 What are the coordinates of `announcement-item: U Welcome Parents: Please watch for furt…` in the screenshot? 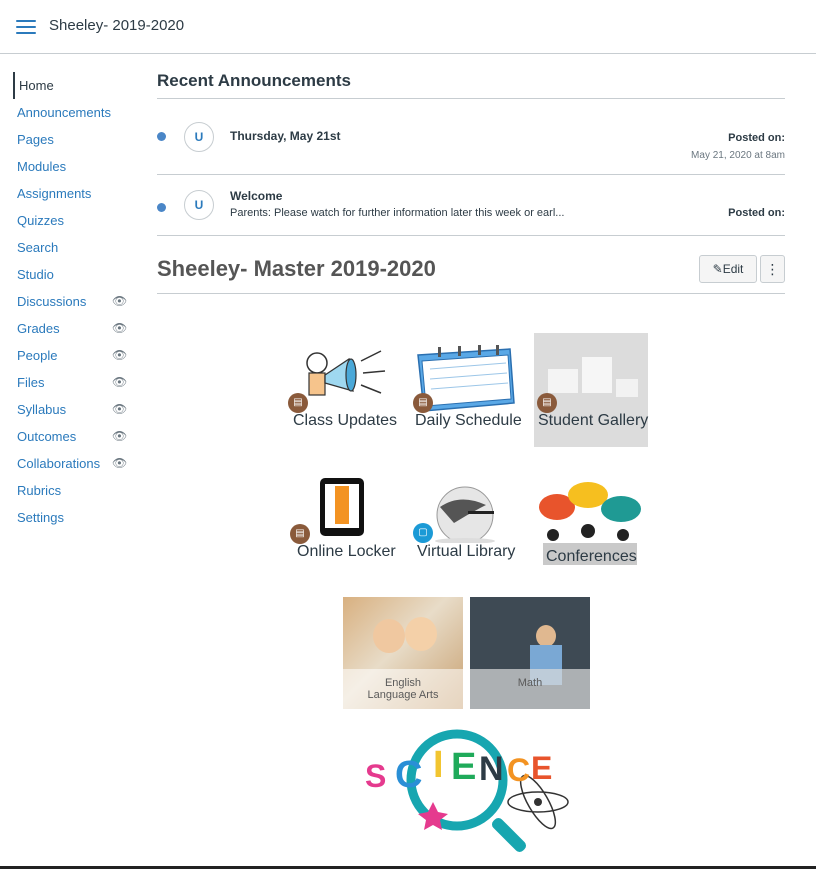 It's located at (471, 205).